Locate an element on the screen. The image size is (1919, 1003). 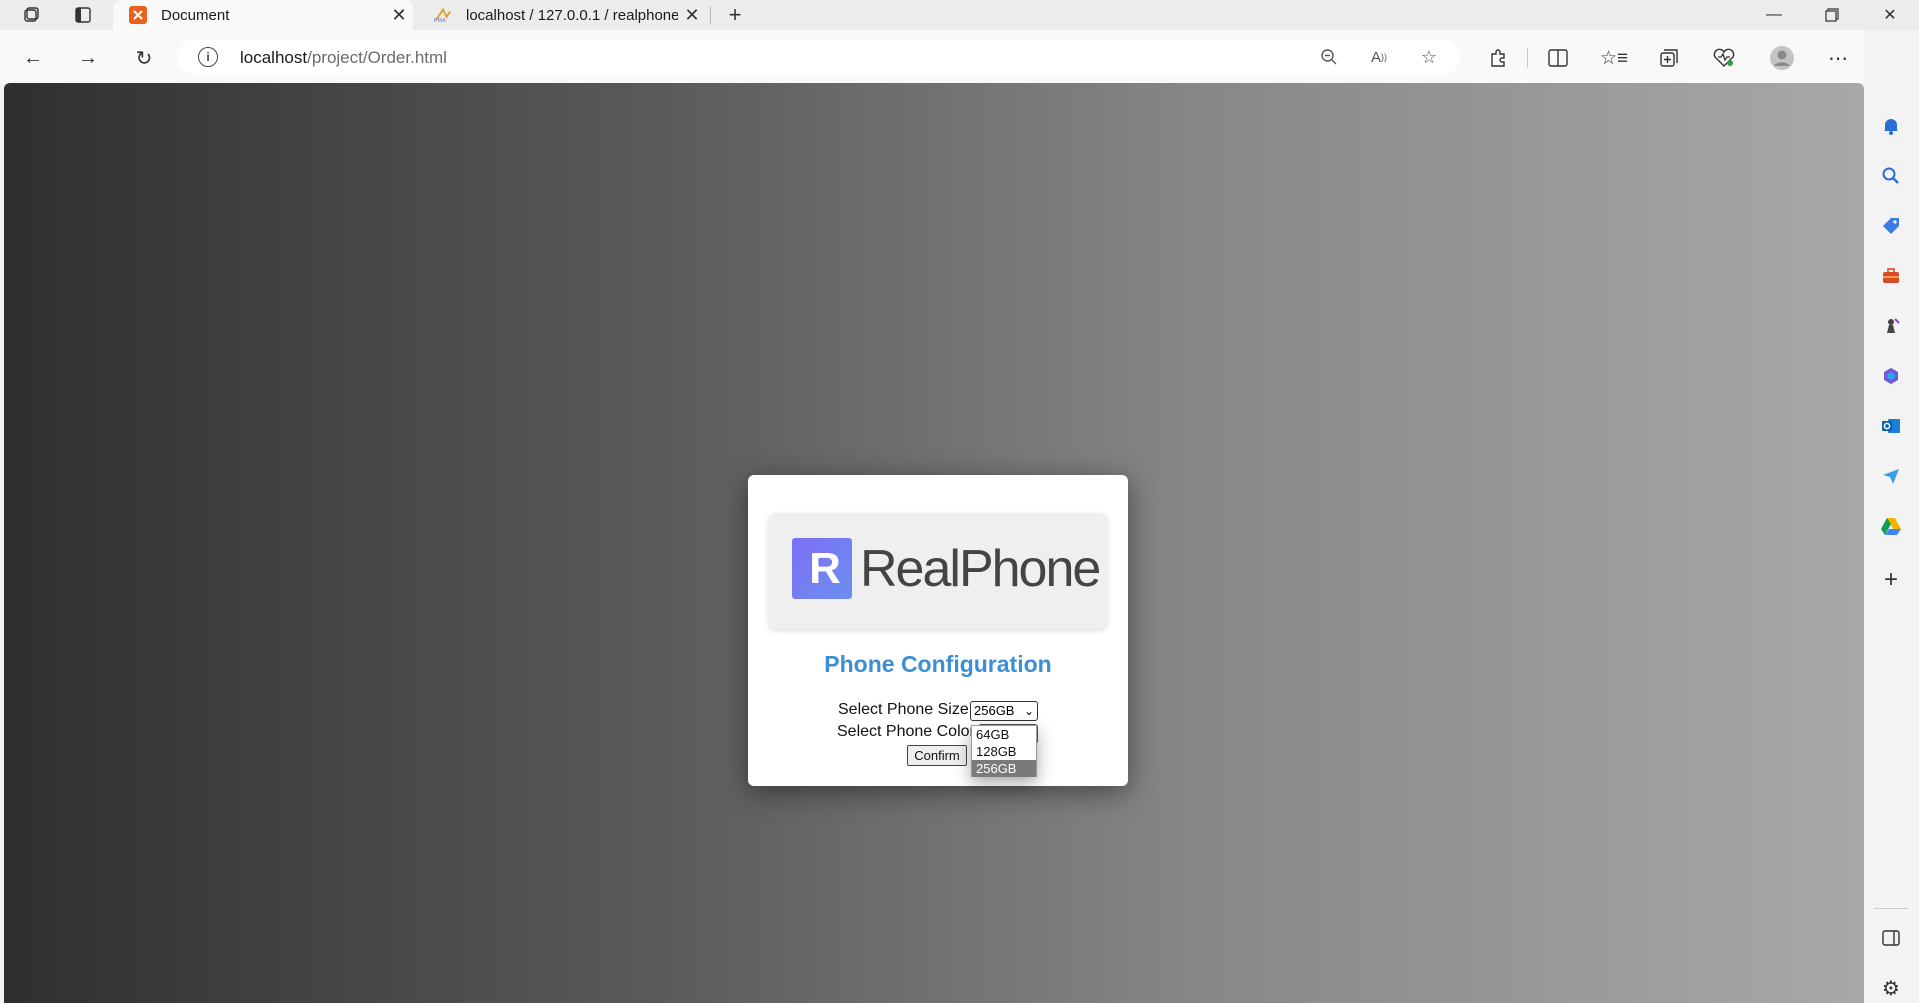
google-drive-icon is located at coordinates (1891, 526).